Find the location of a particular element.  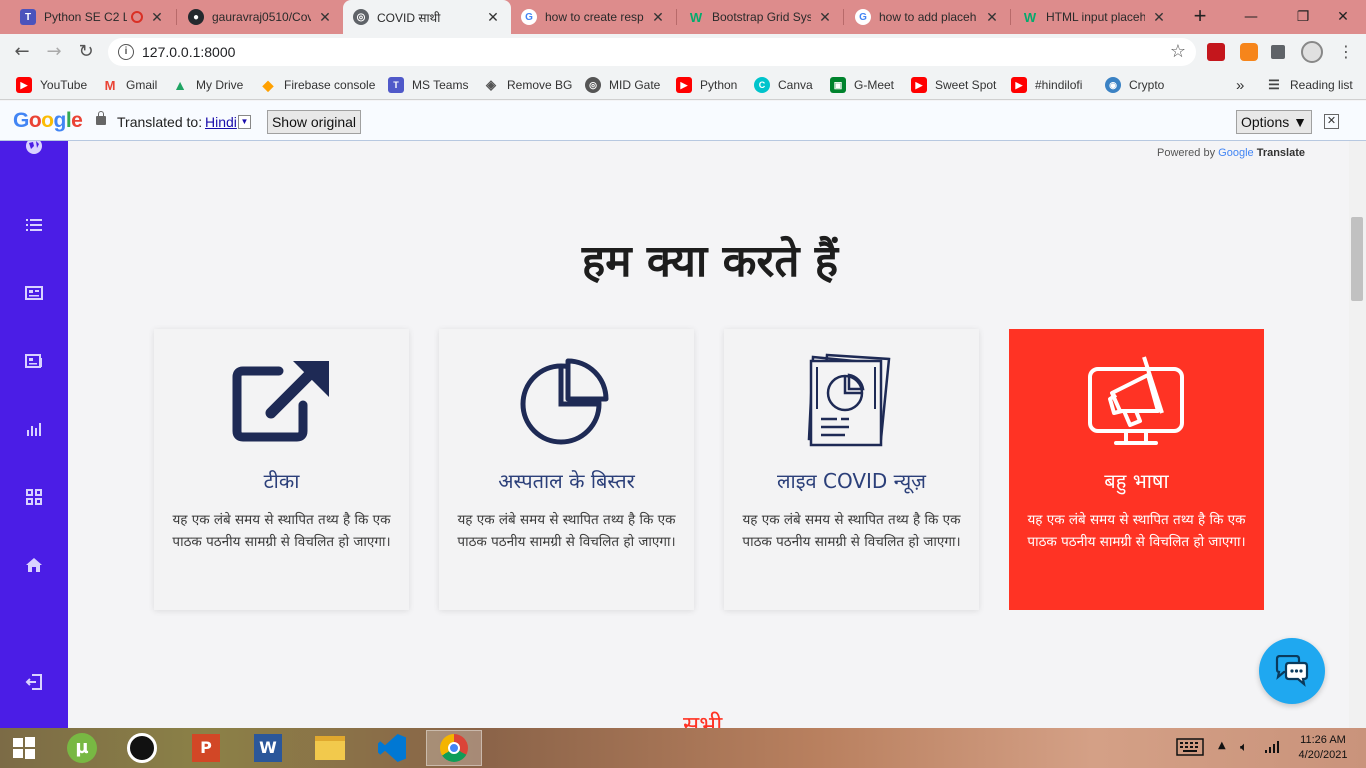

bookmark-label: Sweet Spot is located at coordinates (966, 85).